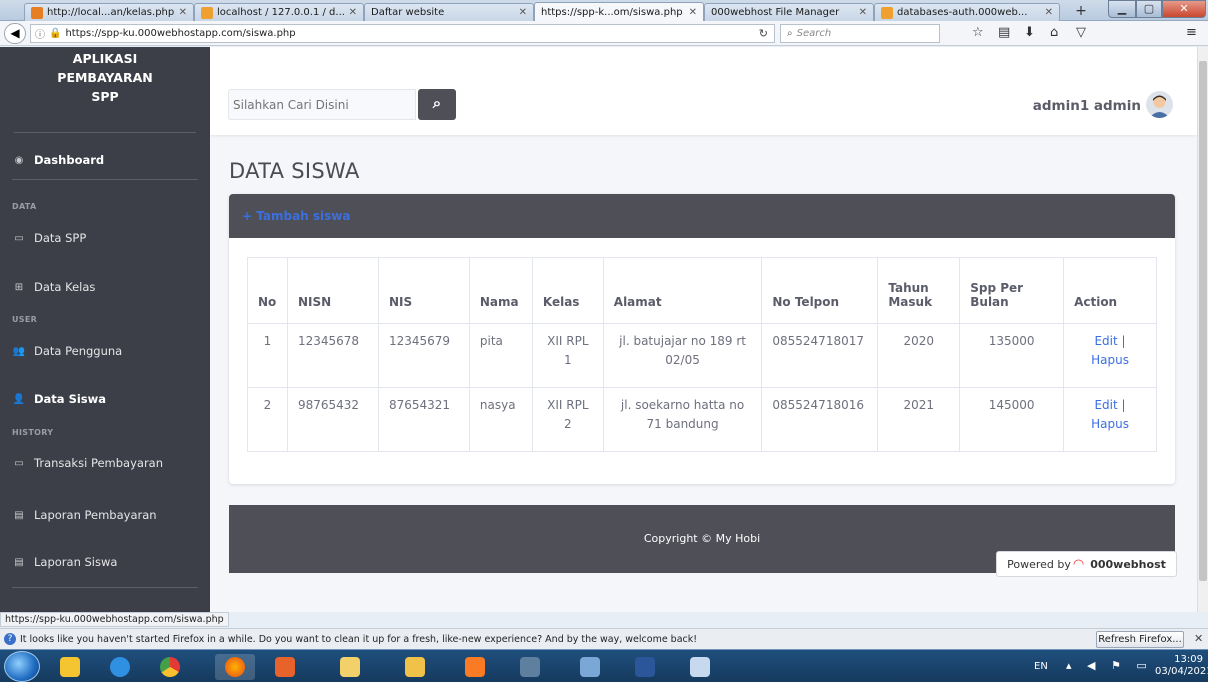  Describe the element at coordinates (22, 666) in the screenshot. I see `start-button` at that location.